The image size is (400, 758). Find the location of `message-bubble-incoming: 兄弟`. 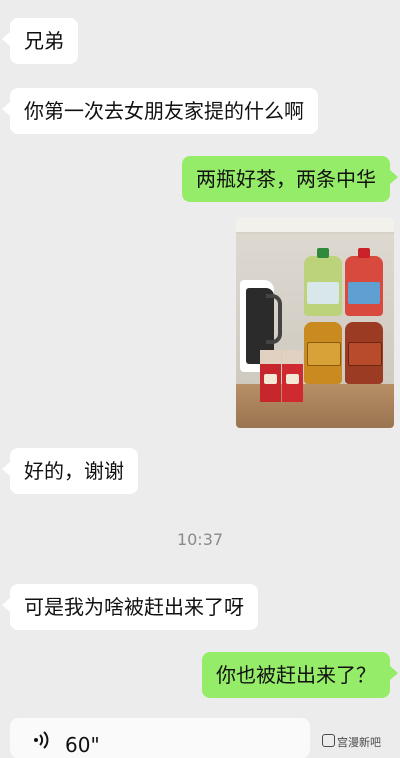

message-bubble-incoming: 兄弟 is located at coordinates (40, 41).